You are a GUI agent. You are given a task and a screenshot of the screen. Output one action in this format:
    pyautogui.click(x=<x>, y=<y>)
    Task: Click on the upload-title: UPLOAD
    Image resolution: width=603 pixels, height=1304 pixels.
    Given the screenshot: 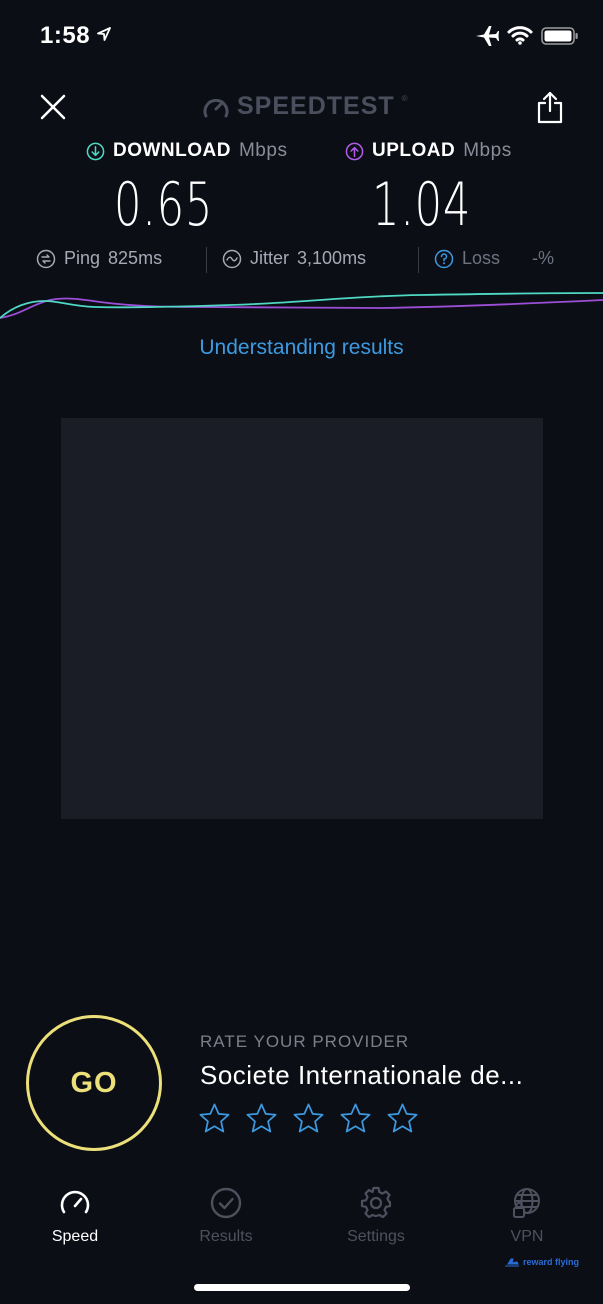 What is the action you would take?
    pyautogui.click(x=414, y=150)
    